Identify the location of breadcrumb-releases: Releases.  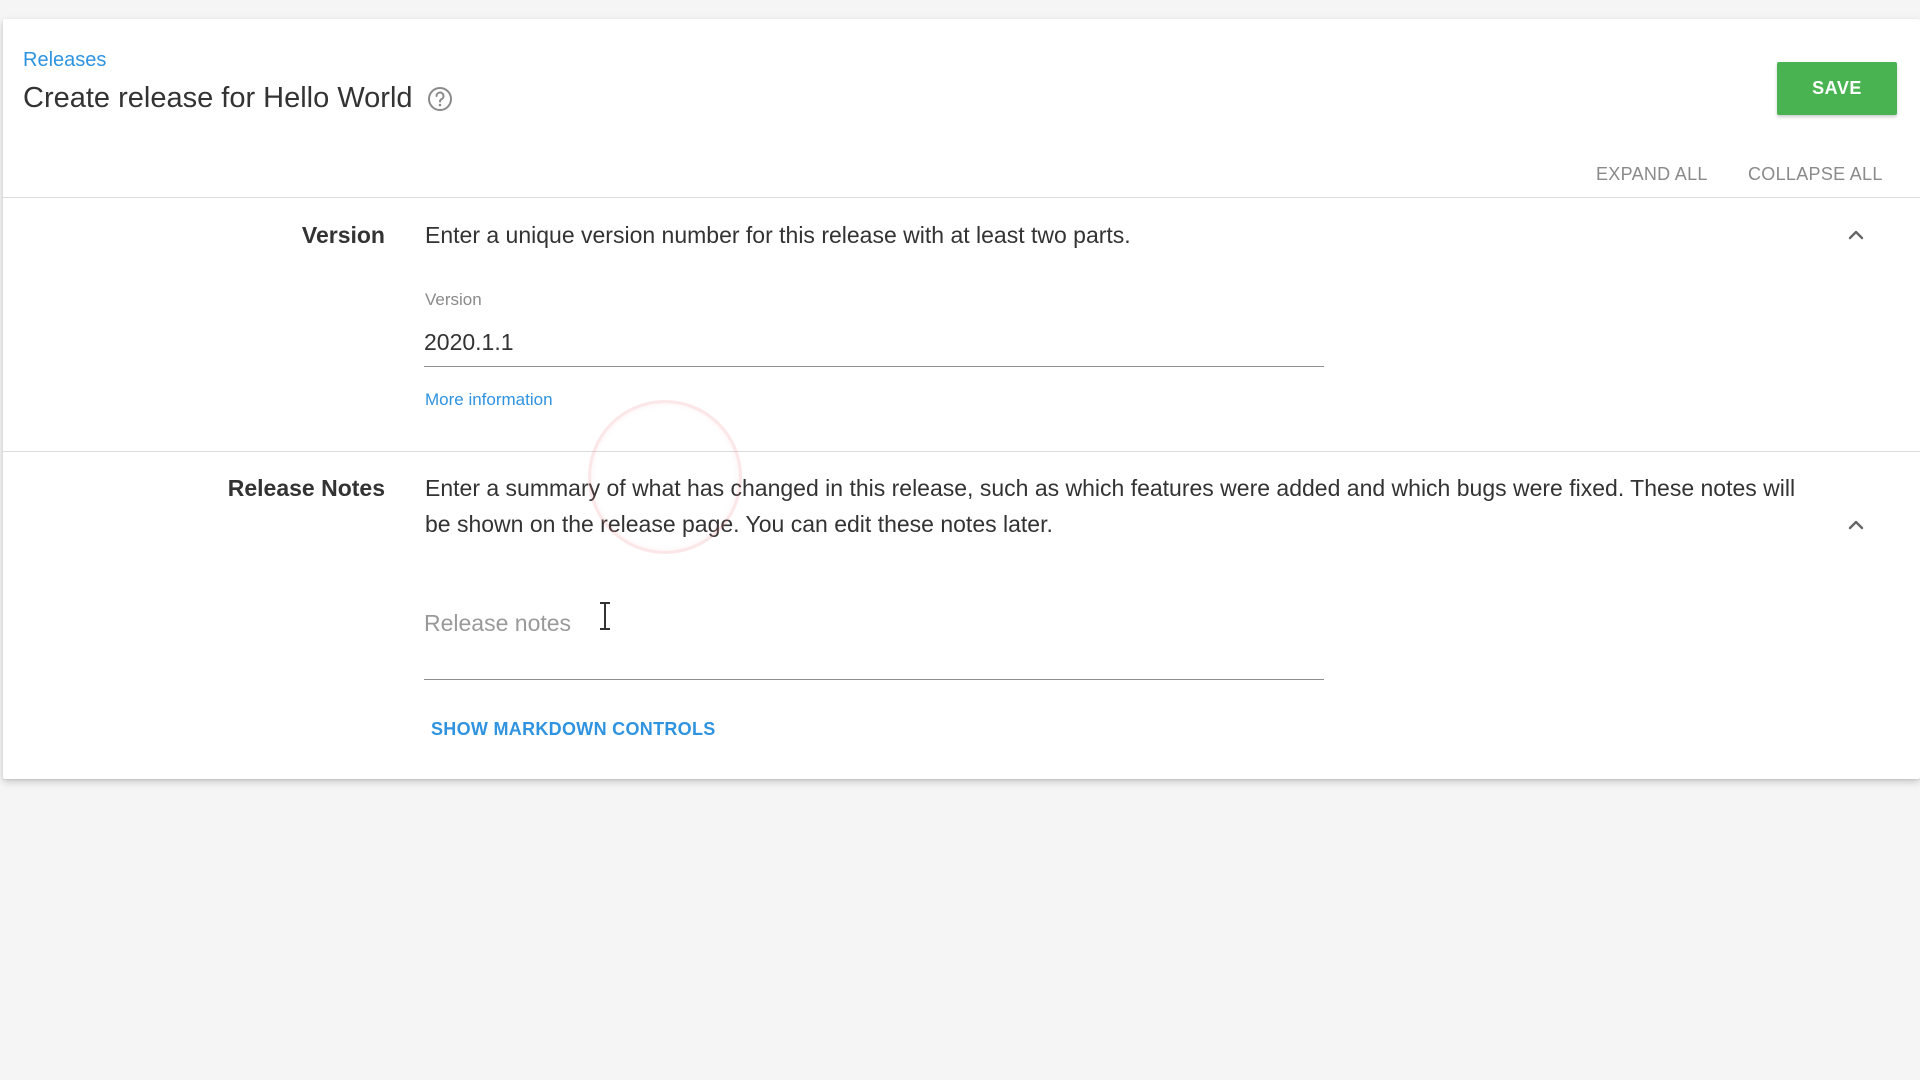
(64, 60).